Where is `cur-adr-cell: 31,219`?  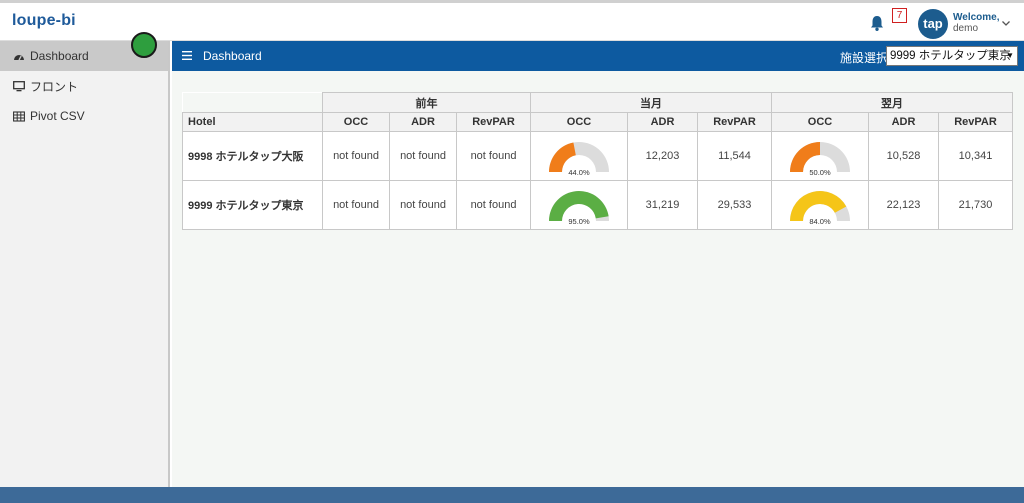 cur-adr-cell: 31,219 is located at coordinates (662, 205).